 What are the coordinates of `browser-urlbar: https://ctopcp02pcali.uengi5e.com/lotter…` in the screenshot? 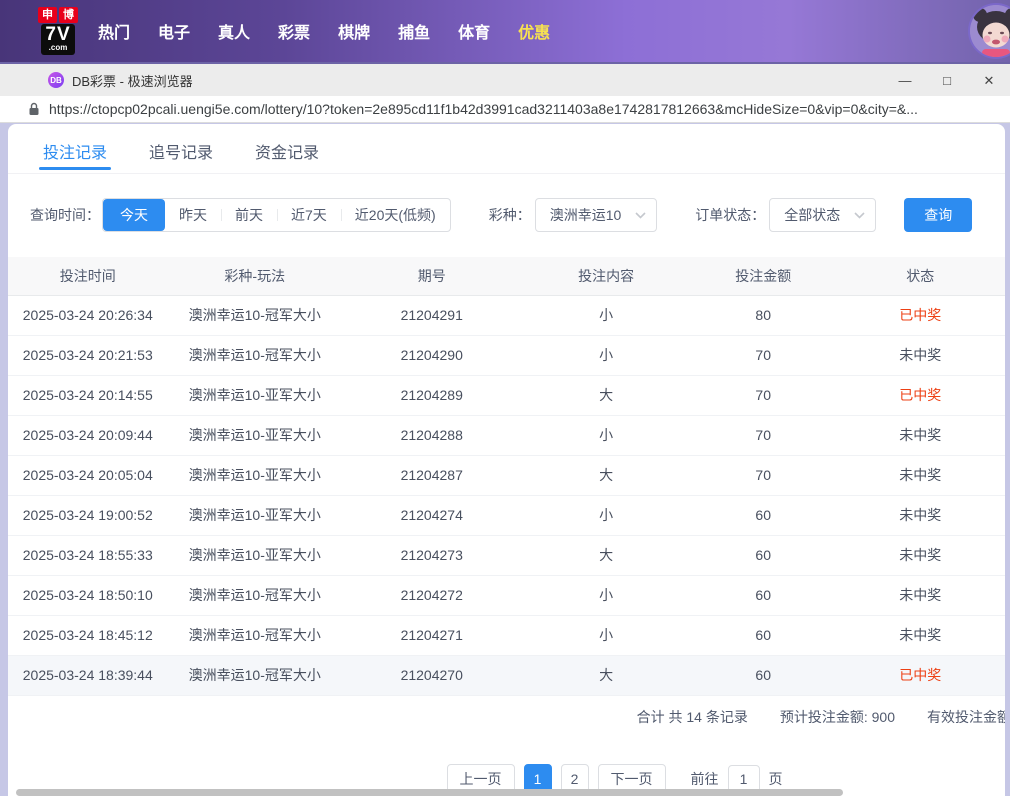 It's located at (505, 109).